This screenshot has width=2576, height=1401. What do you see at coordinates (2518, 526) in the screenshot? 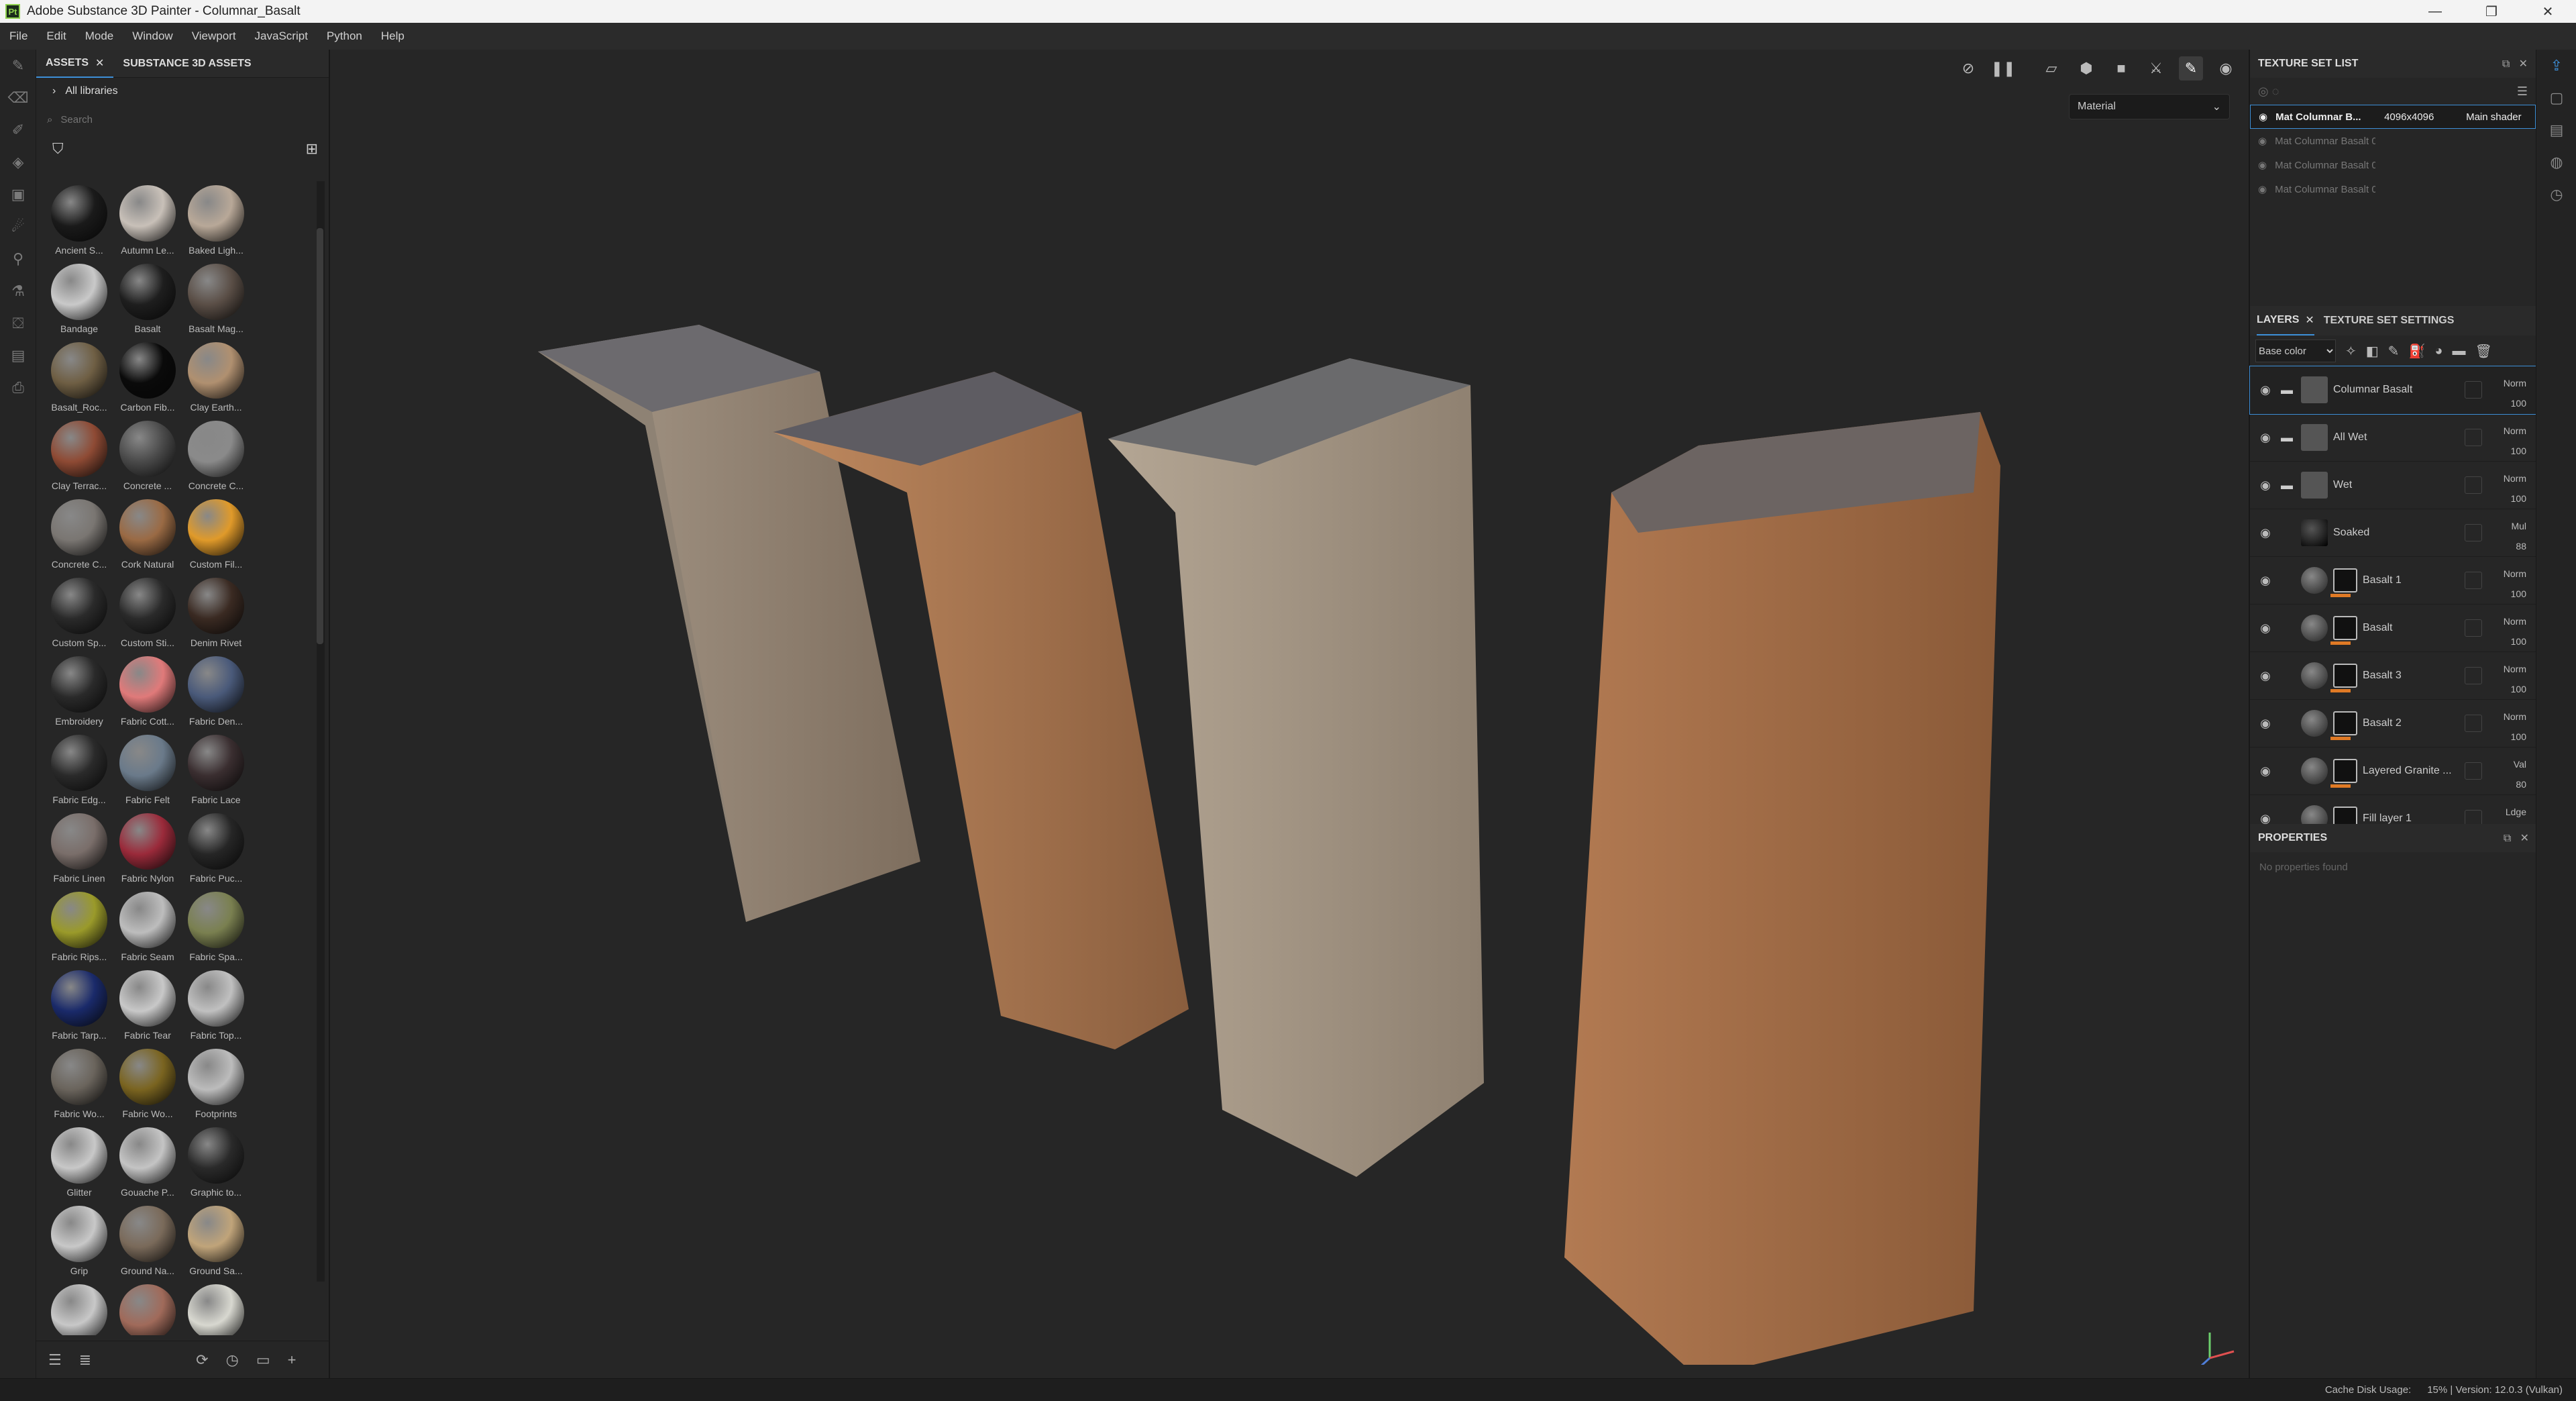
I see `blend-mode: Mul` at bounding box center [2518, 526].